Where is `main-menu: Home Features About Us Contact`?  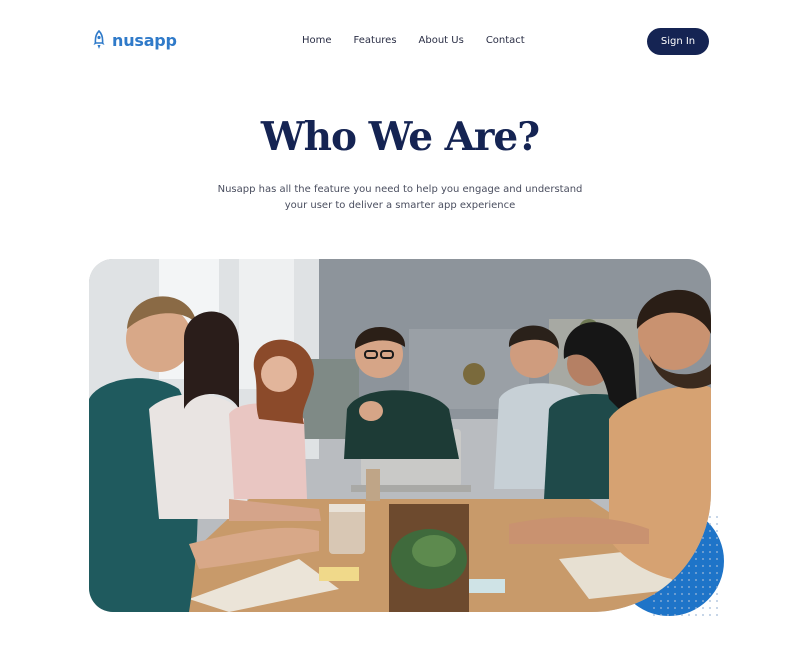 main-menu: Home Features About Us Contact is located at coordinates (413, 40).